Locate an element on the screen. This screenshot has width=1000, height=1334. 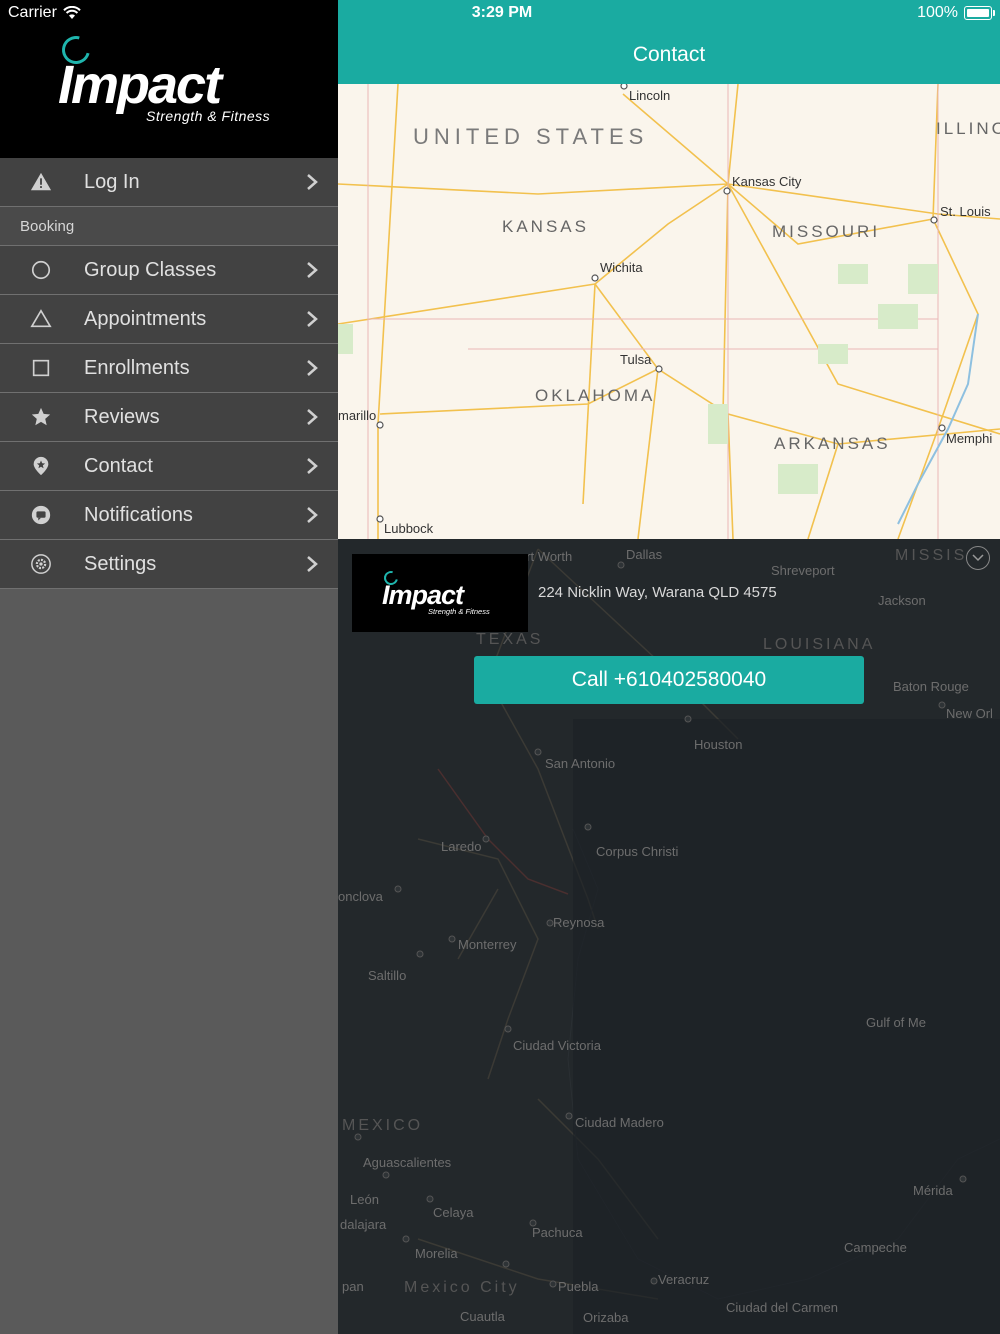
map-label-baton-rouge: Baton Rouge is located at coordinates (931, 686).